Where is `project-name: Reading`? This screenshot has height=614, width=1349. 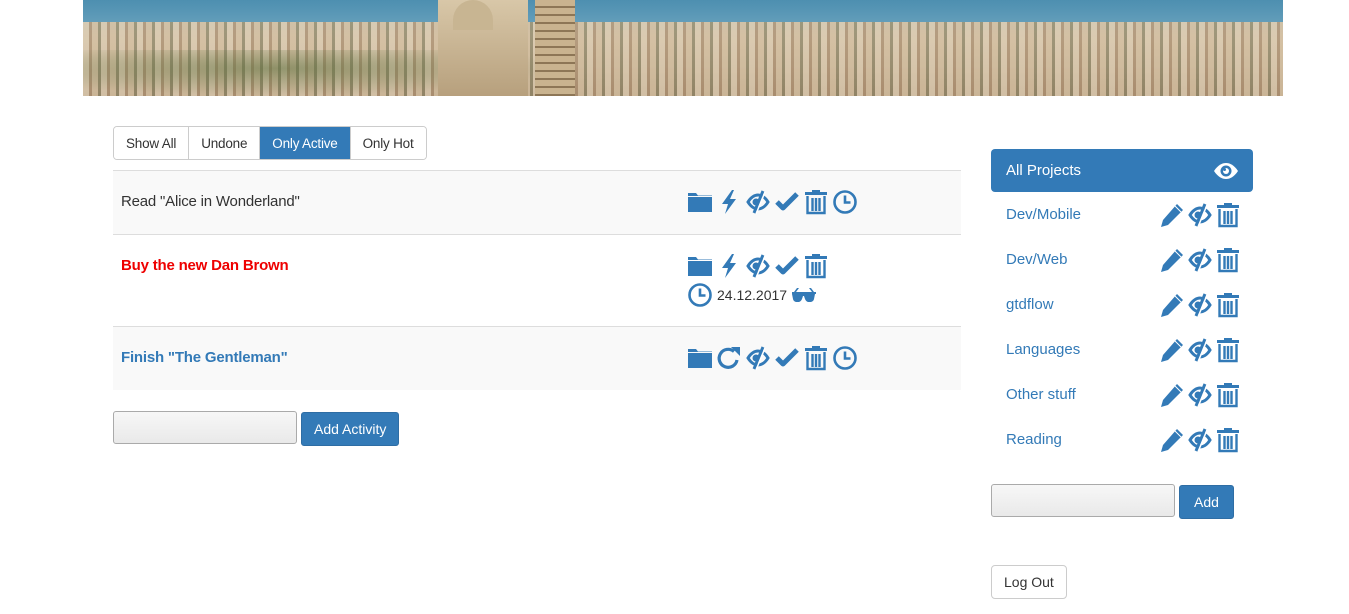 project-name: Reading is located at coordinates (1034, 439).